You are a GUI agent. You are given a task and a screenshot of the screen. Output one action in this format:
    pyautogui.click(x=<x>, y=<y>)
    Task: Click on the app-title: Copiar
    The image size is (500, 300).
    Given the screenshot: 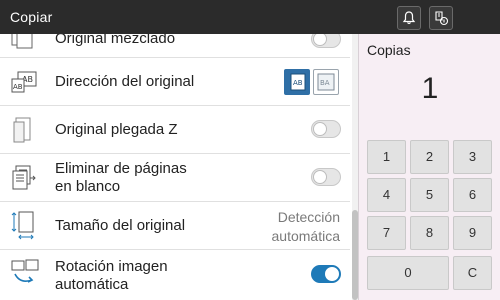 What is the action you would take?
    pyautogui.click(x=31, y=17)
    